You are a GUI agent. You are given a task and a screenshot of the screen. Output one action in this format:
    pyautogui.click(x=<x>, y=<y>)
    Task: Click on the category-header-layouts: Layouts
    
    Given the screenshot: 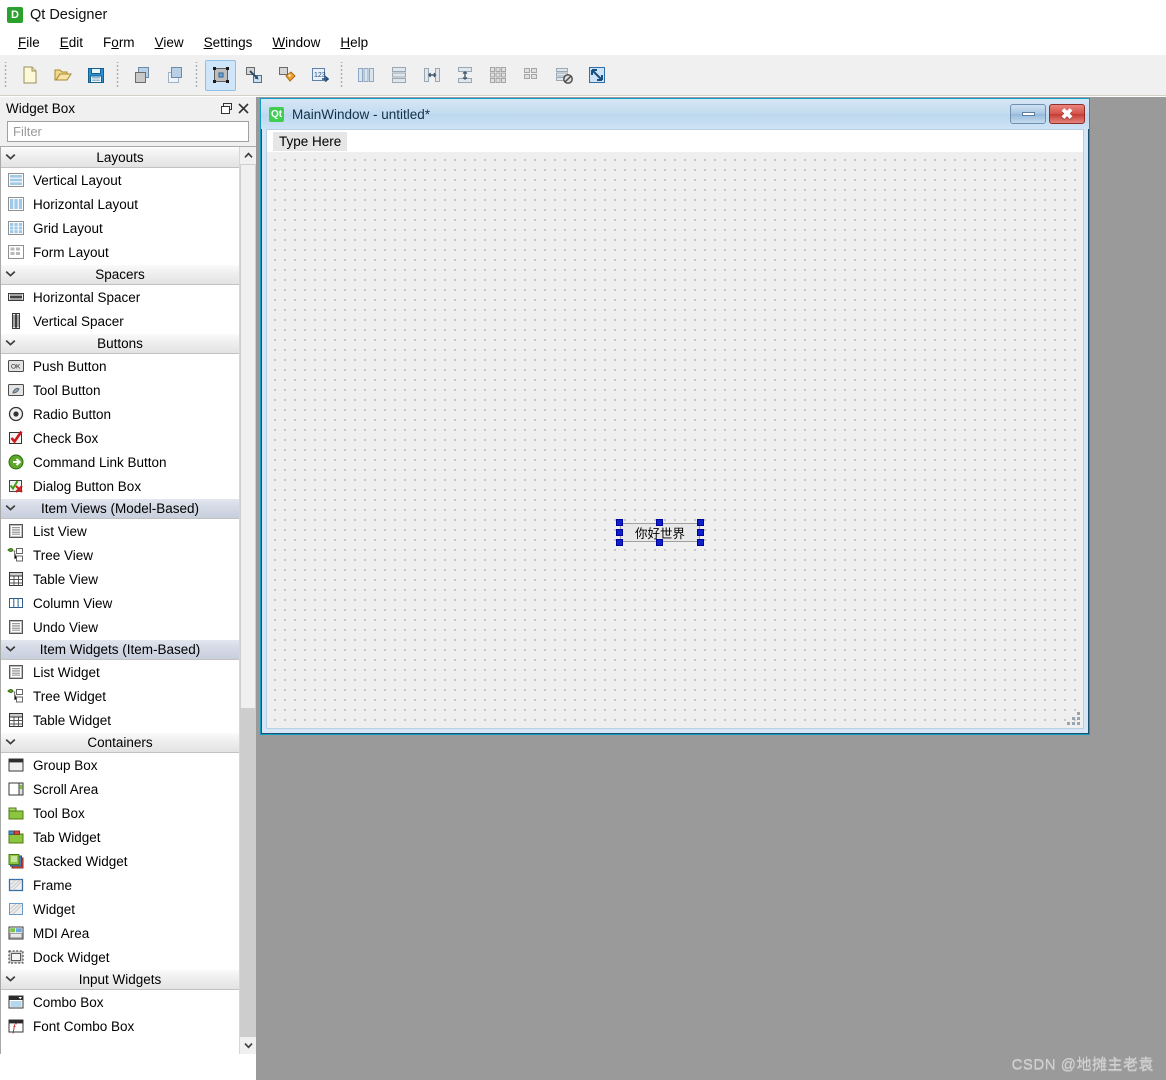 What is the action you would take?
    pyautogui.click(x=120, y=157)
    